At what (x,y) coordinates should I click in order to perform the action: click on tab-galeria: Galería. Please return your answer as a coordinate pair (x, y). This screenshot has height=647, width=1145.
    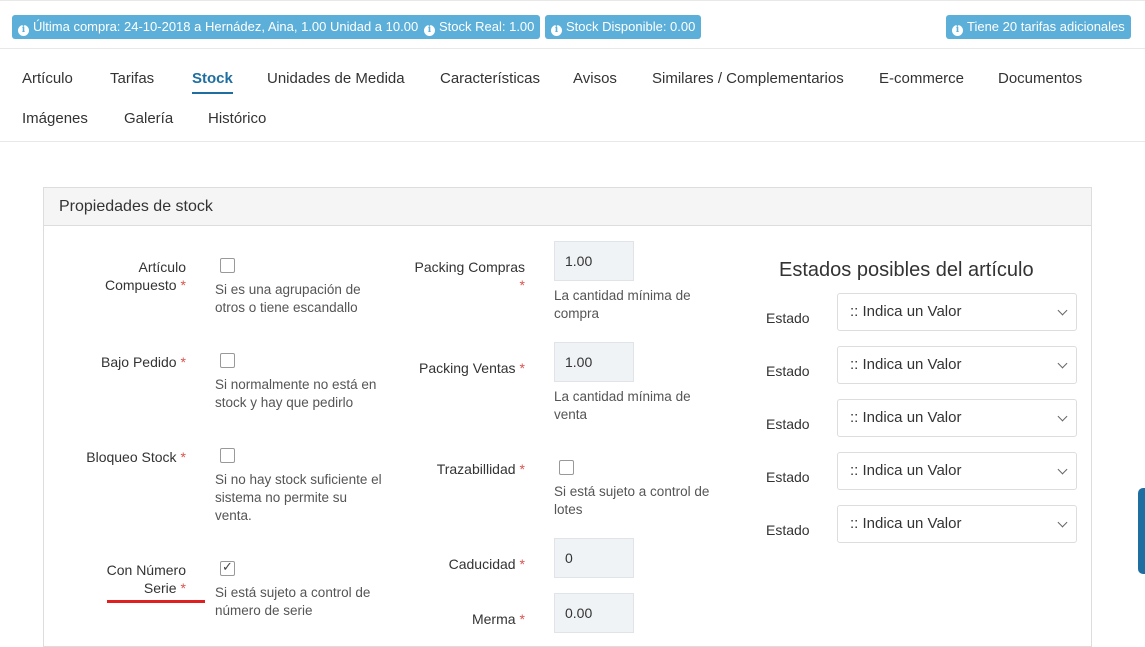
    Looking at the image, I should click on (148, 118).